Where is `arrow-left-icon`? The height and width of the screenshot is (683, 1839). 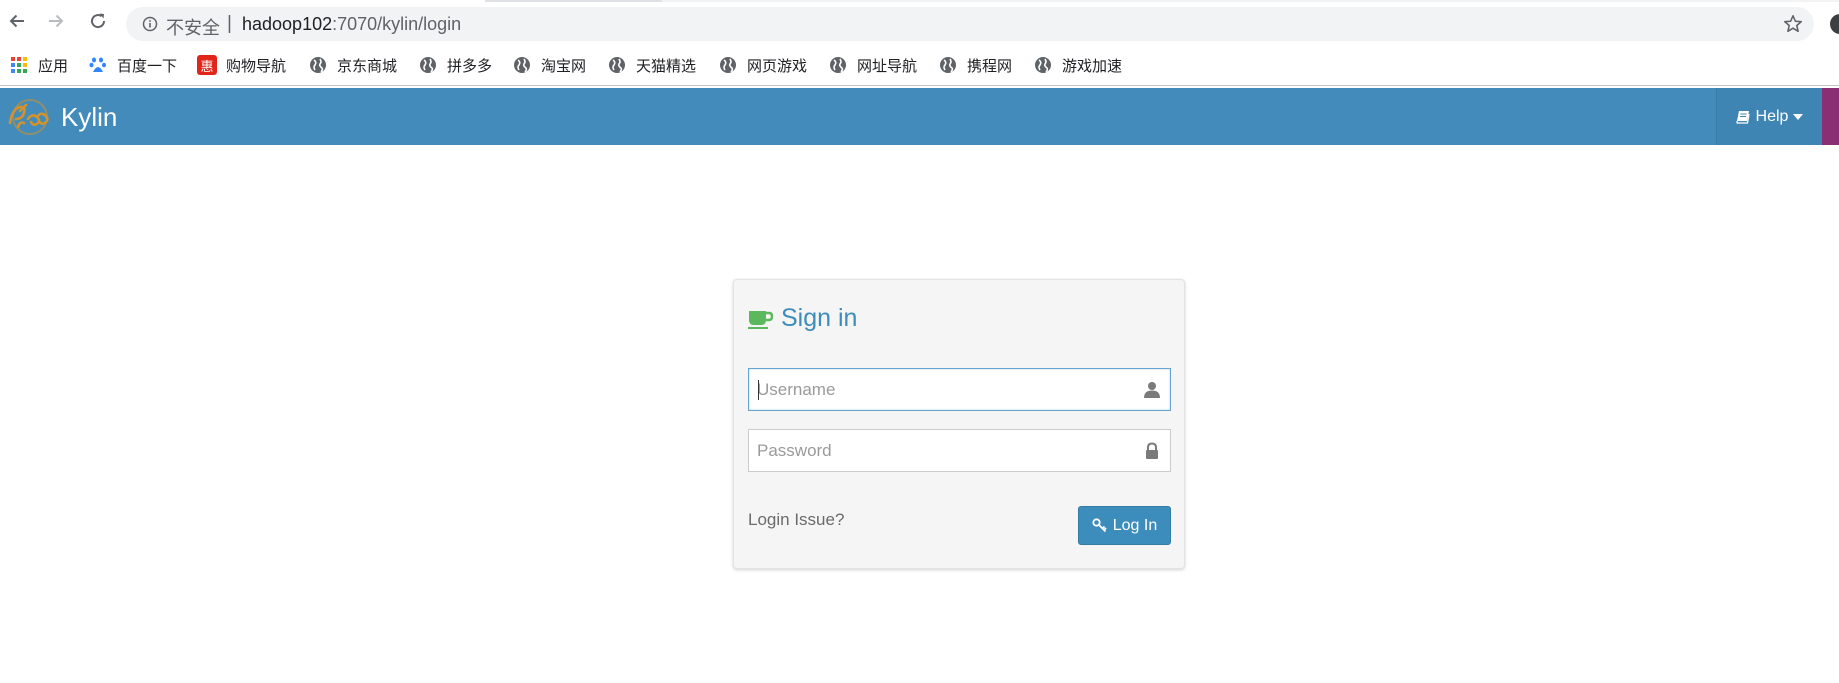
arrow-left-icon is located at coordinates (16, 21).